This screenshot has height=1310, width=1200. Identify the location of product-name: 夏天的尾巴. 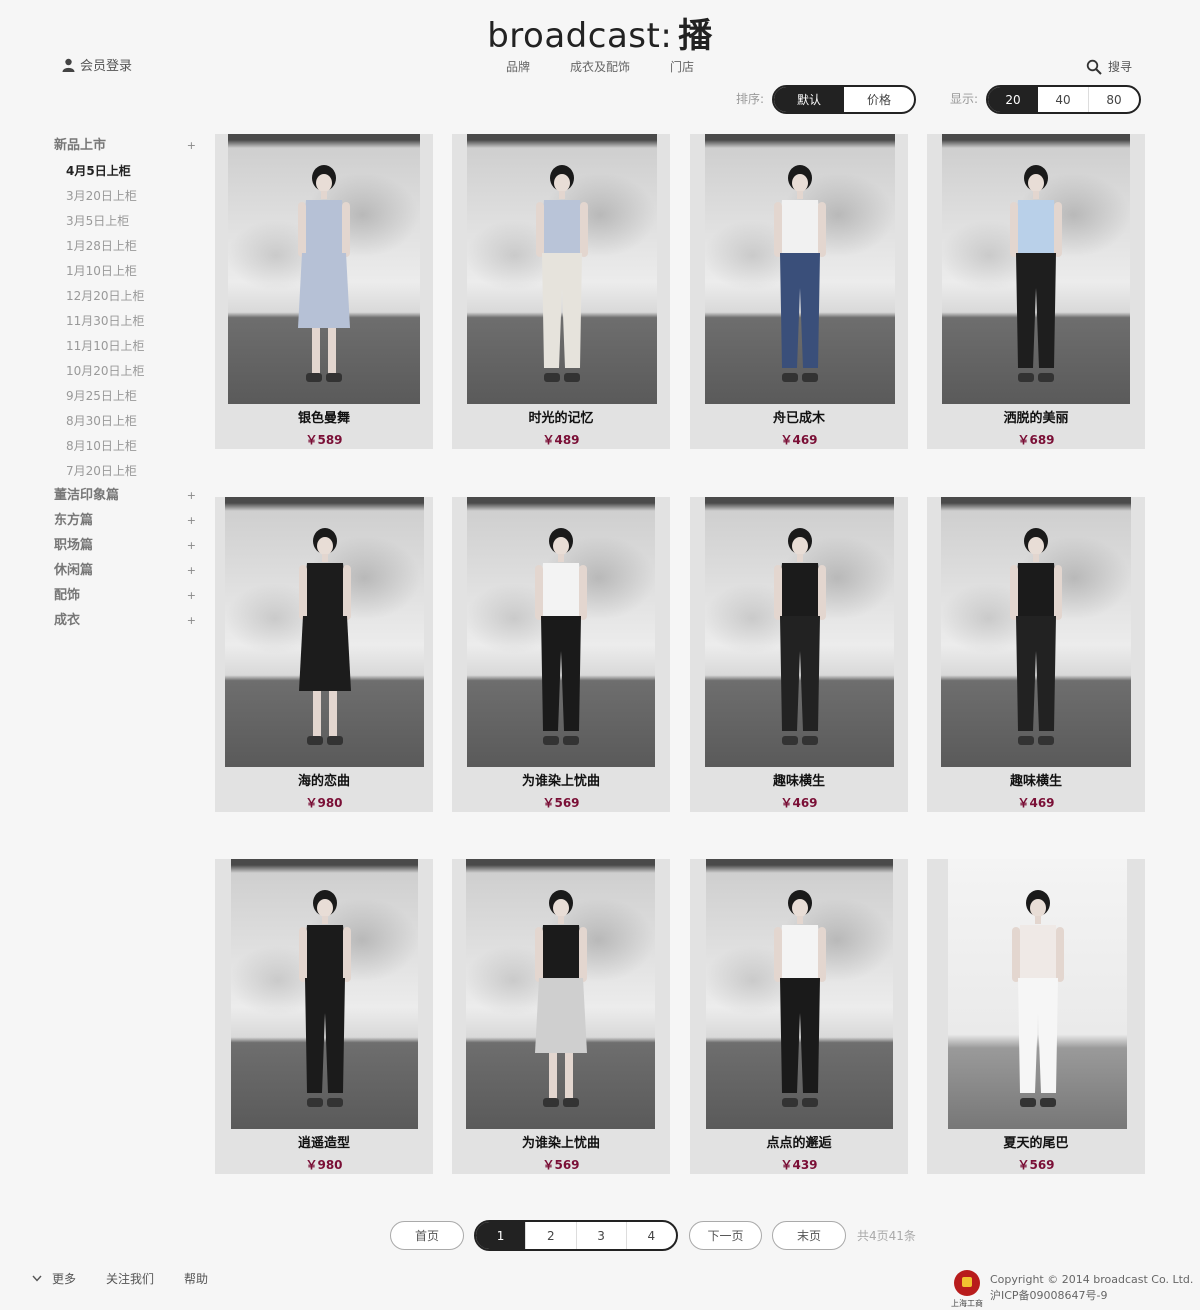
(1036, 1141).